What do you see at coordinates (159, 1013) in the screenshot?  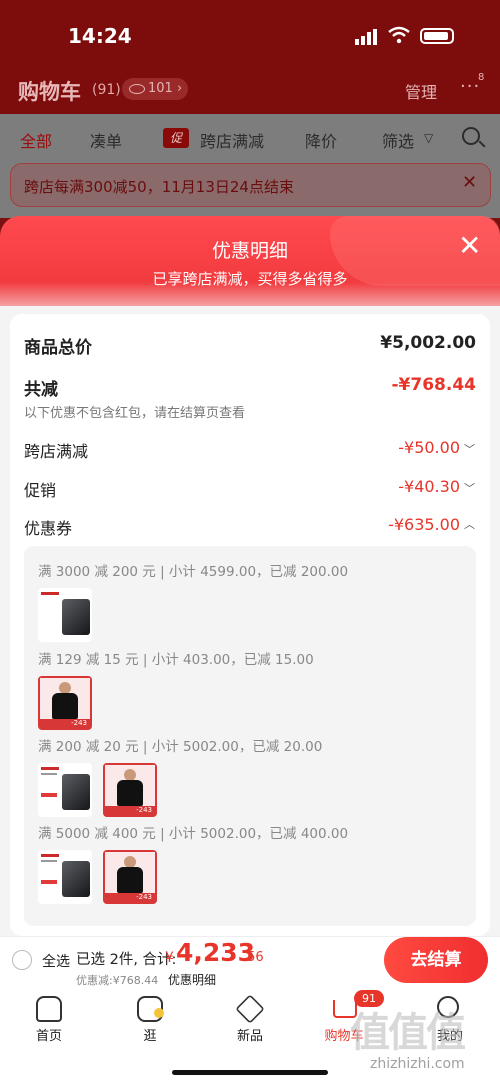 I see `browse-dot` at bounding box center [159, 1013].